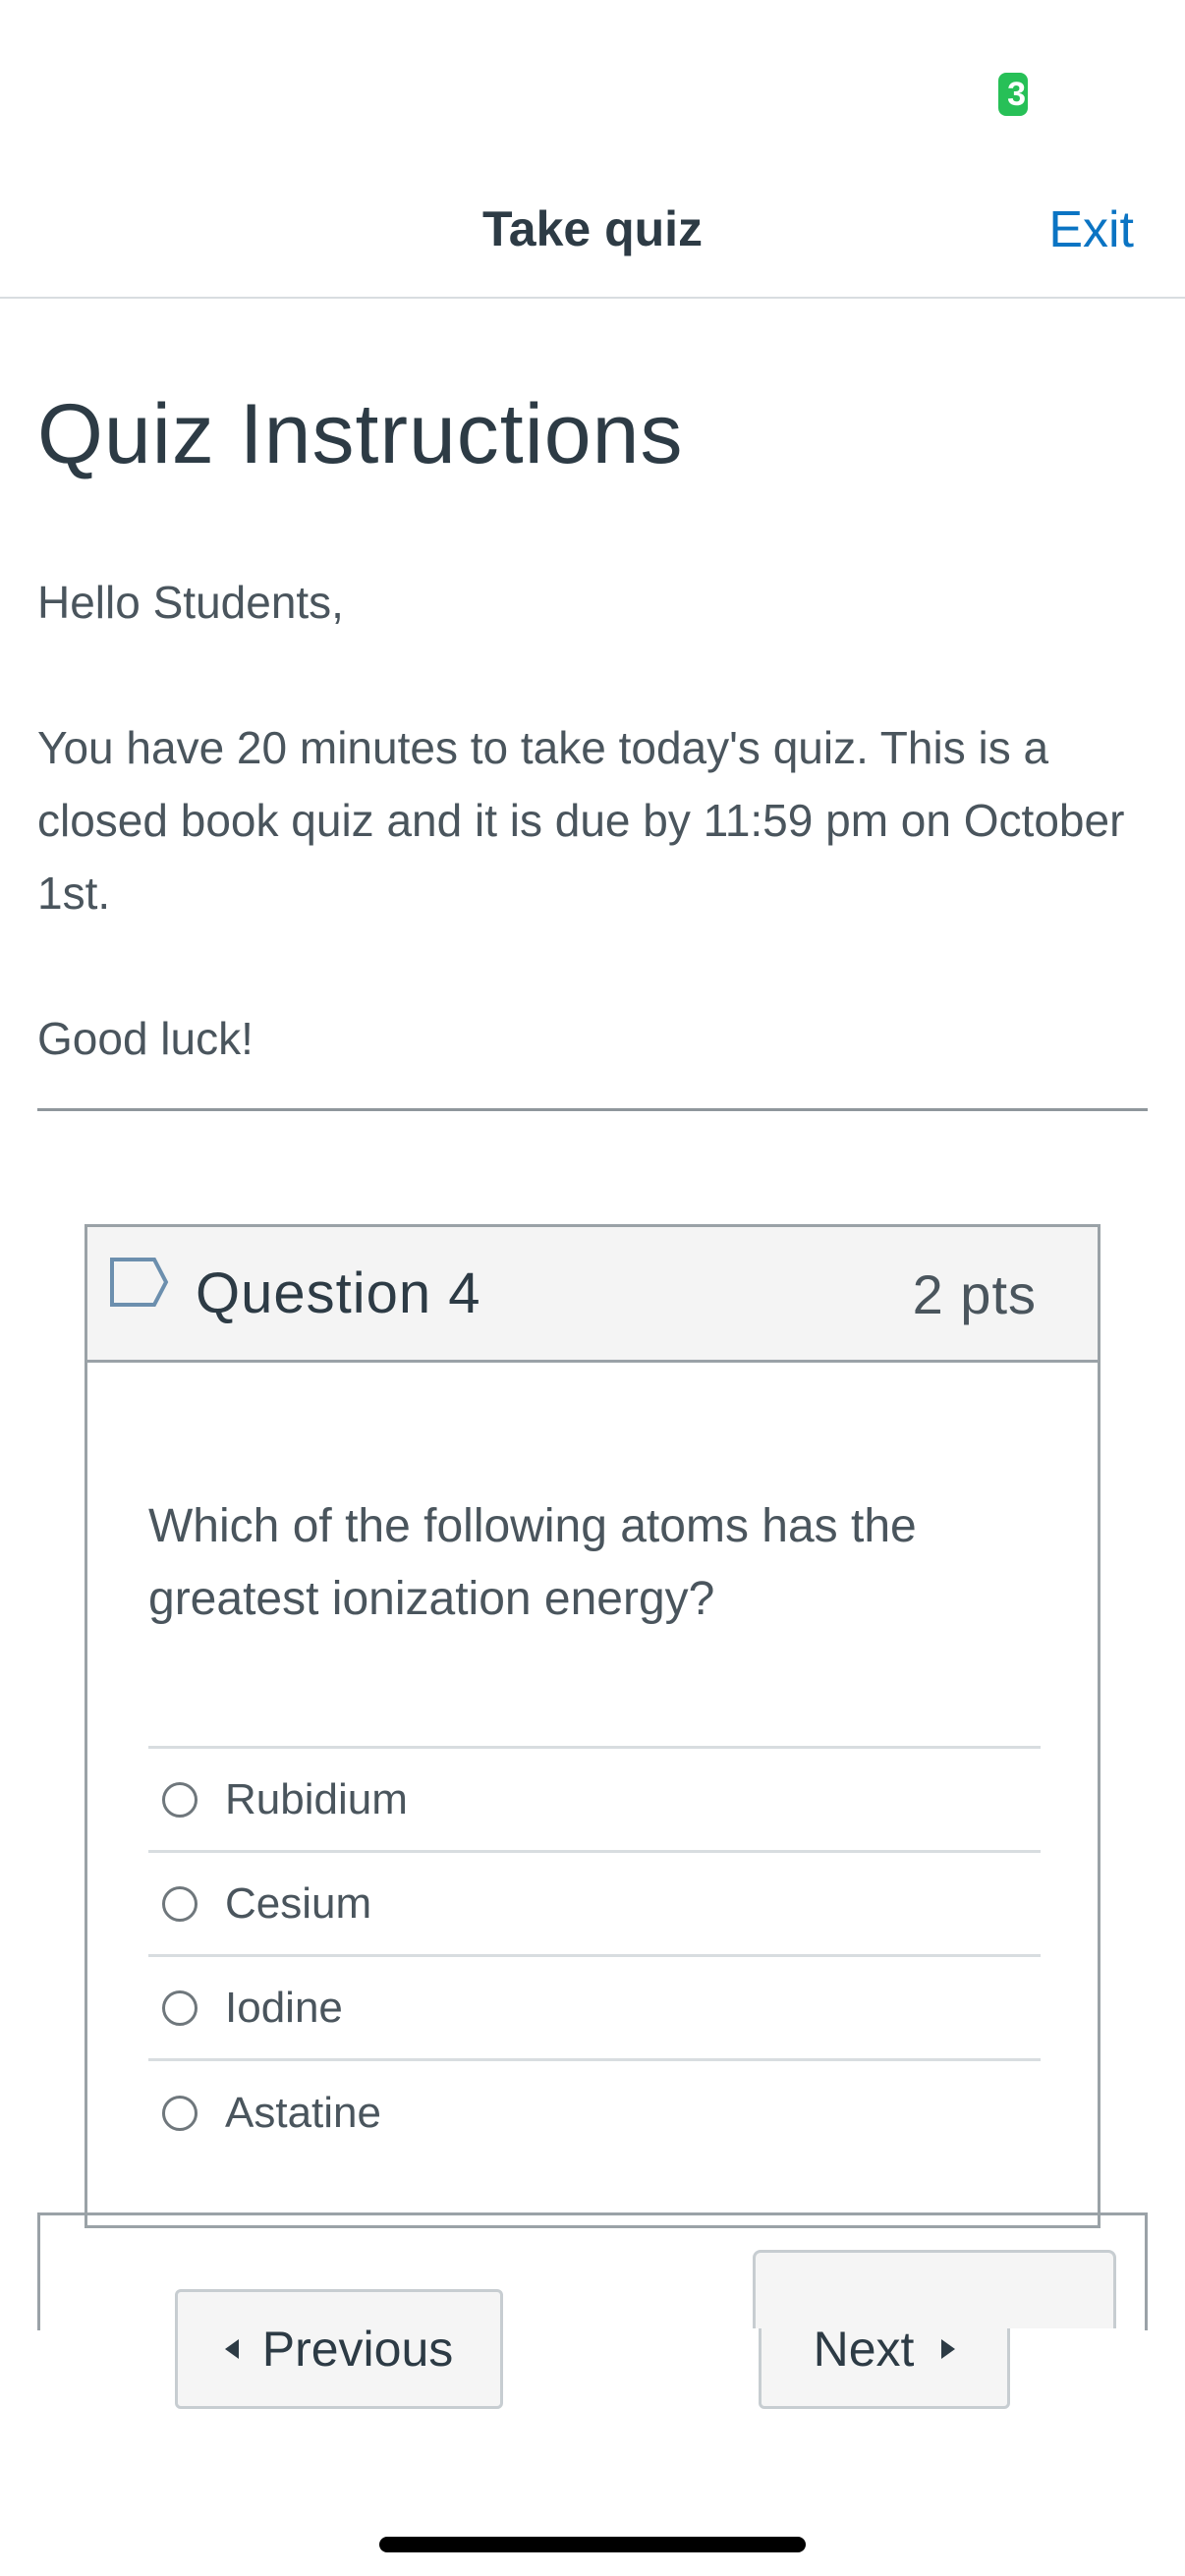 This screenshot has height=2576, width=1185. Describe the element at coordinates (594, 1801) in the screenshot. I see `answer-option-rubidium: Rubidium` at that location.